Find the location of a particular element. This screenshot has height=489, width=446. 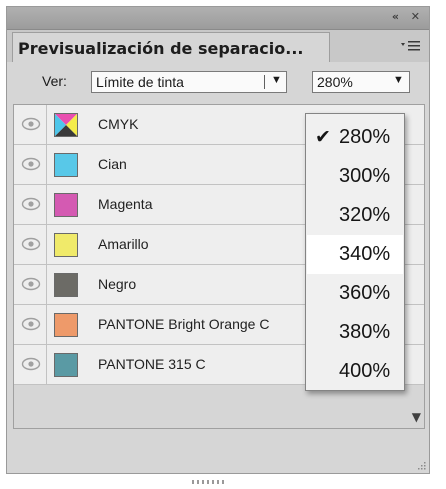

view-mode-select: Límite de tinta ▼ is located at coordinates (189, 82).